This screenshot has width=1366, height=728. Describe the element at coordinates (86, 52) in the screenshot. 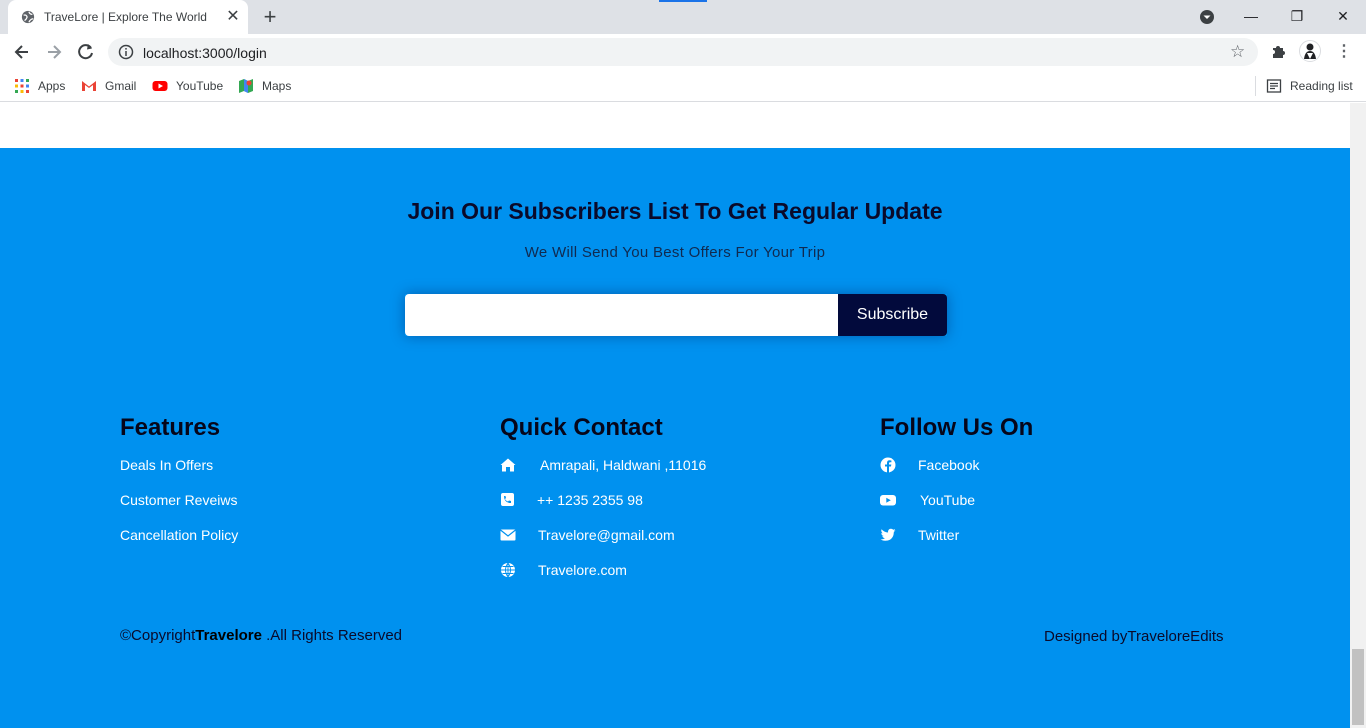

I see `reload-icon` at that location.